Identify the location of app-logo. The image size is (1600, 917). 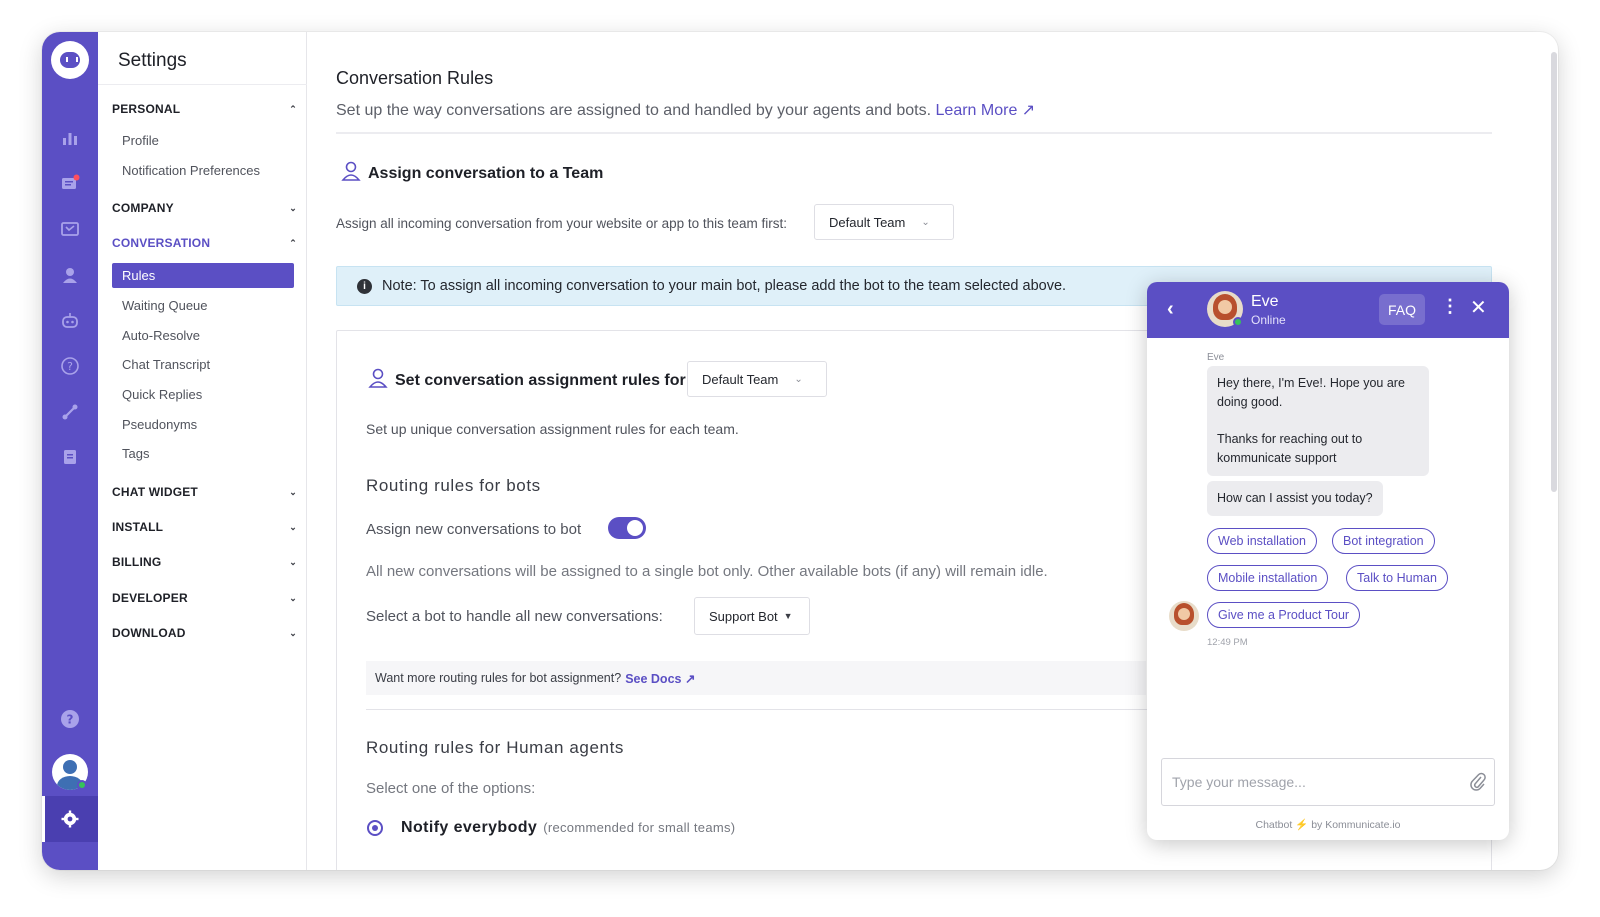
(70, 60).